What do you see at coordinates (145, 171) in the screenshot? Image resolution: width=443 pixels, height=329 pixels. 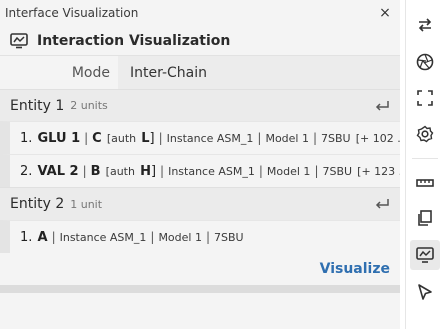 I see `auth-chain-id: H` at bounding box center [145, 171].